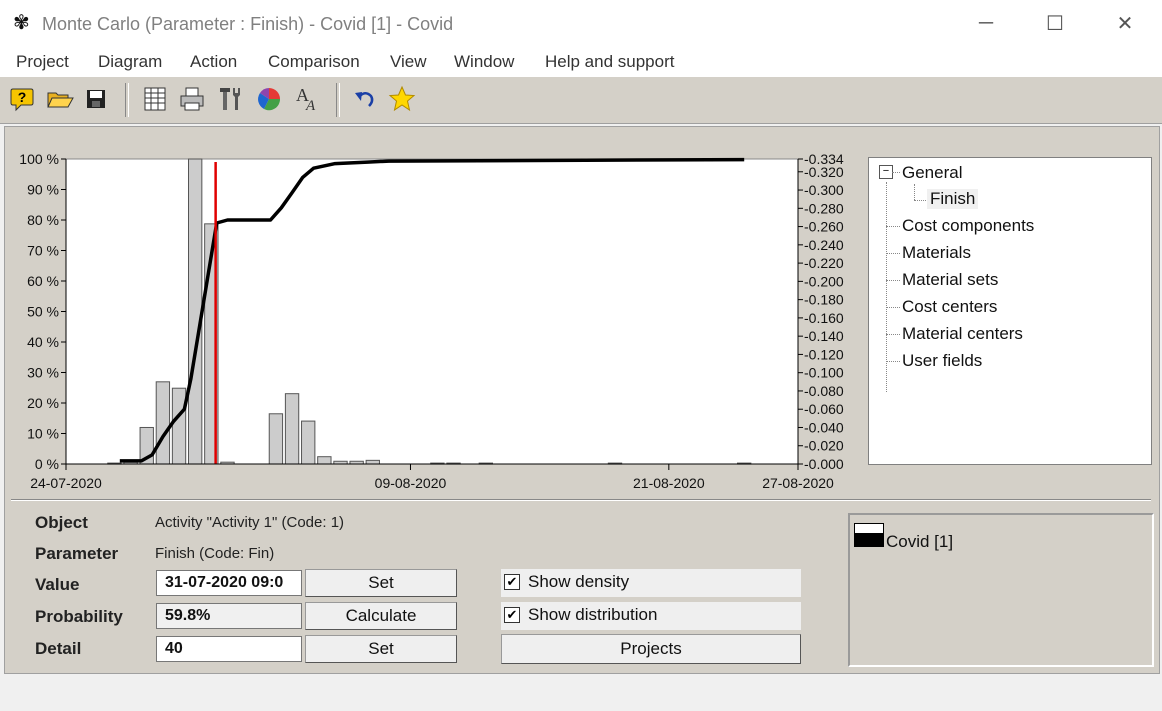 The image size is (1162, 711). What do you see at coordinates (824, 159) in the screenshot?
I see `right-axis-tick-label: -0.334` at bounding box center [824, 159].